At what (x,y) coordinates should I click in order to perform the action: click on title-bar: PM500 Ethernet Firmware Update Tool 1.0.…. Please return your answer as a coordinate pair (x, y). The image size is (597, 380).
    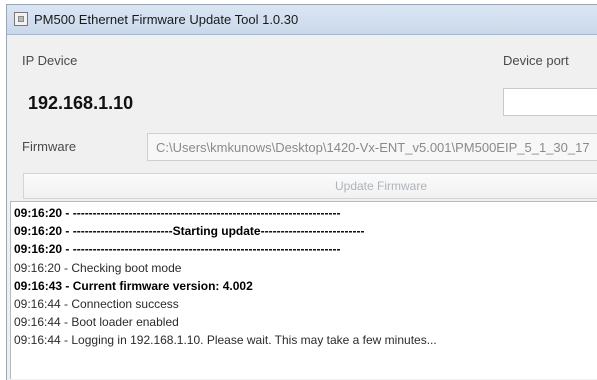
    Looking at the image, I should click on (302, 20).